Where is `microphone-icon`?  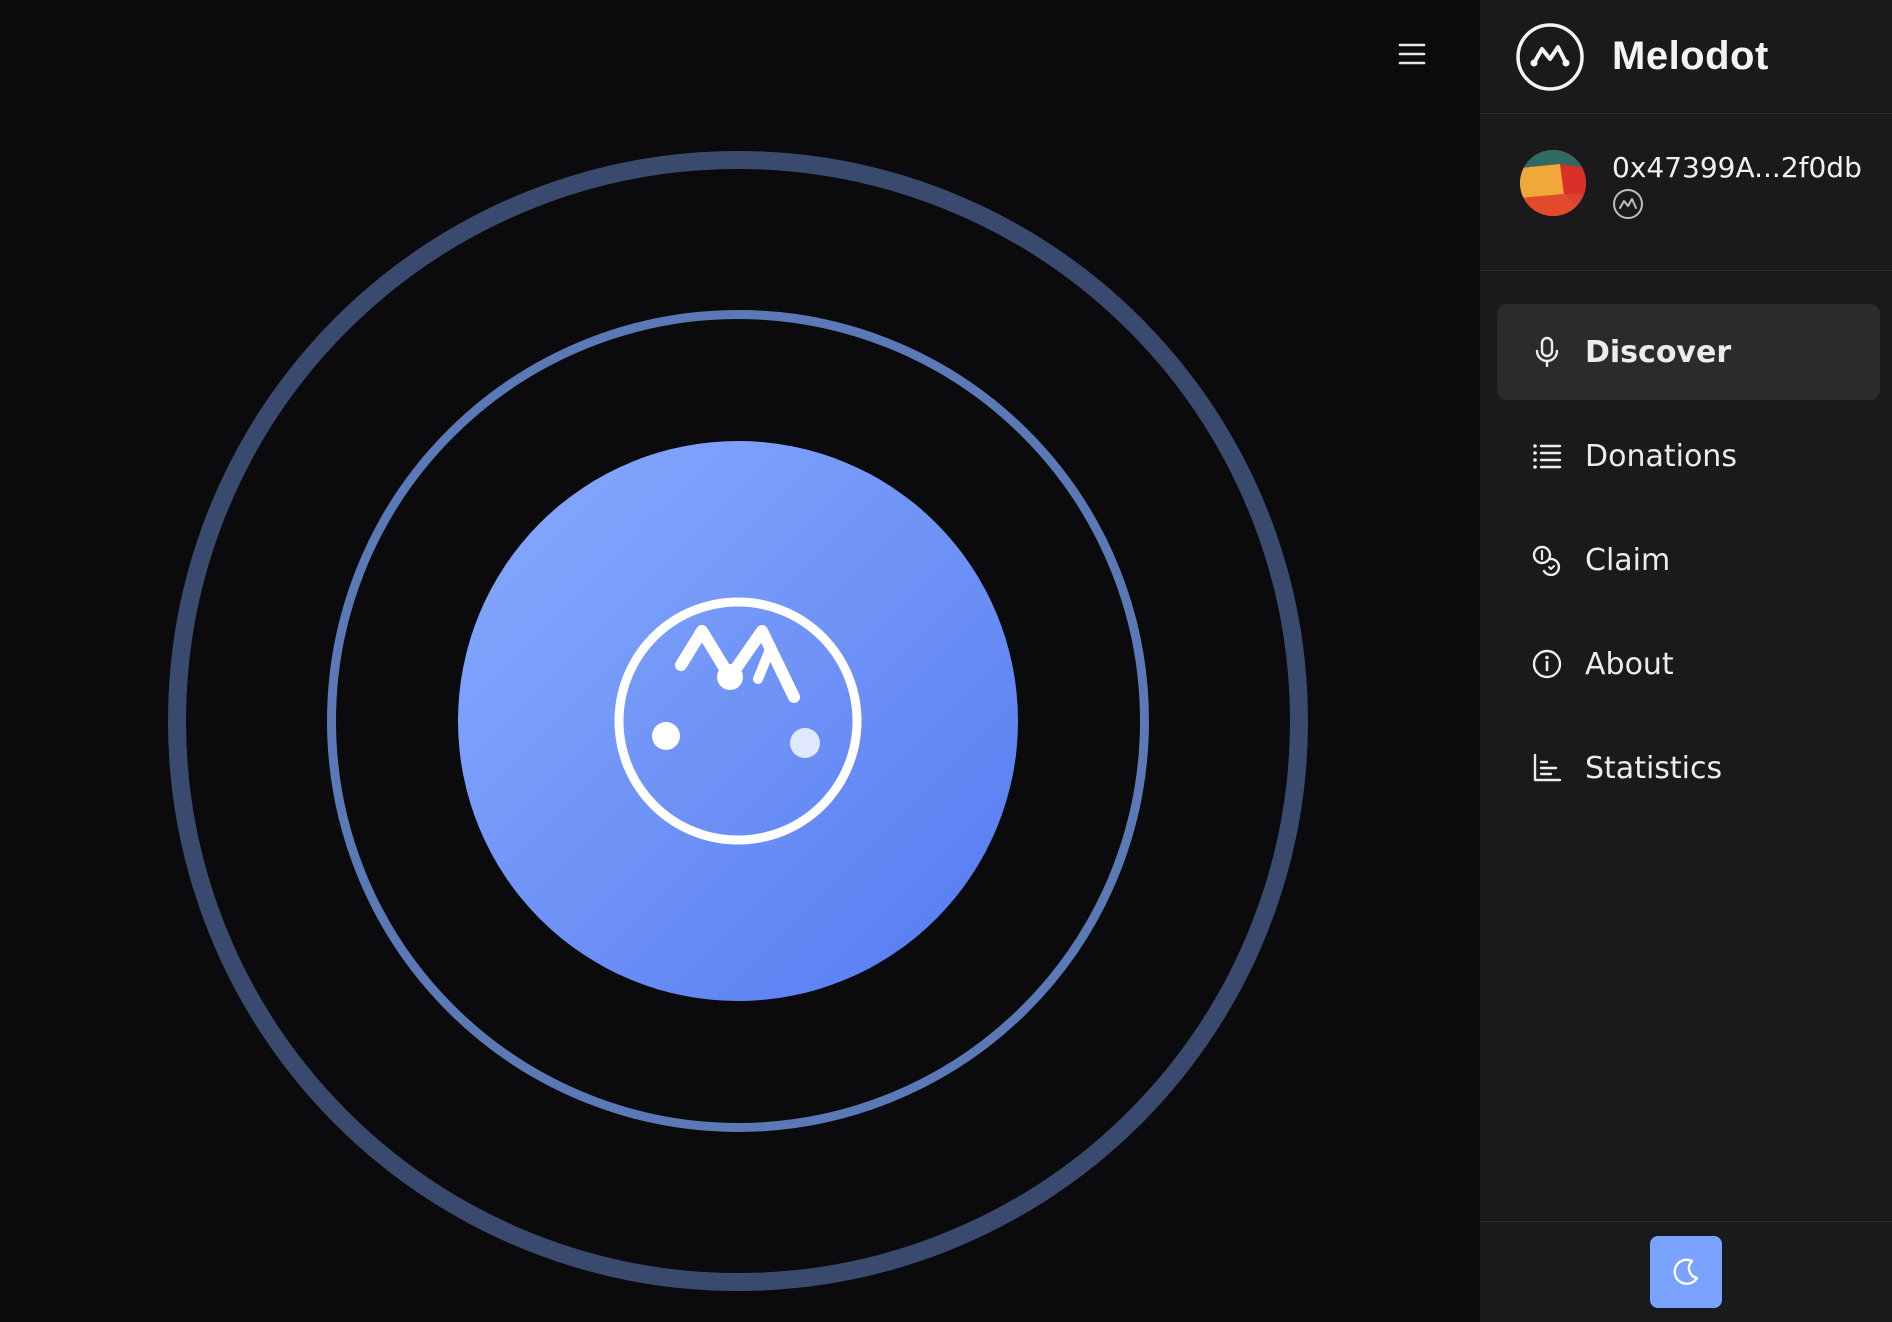 microphone-icon is located at coordinates (1547, 352).